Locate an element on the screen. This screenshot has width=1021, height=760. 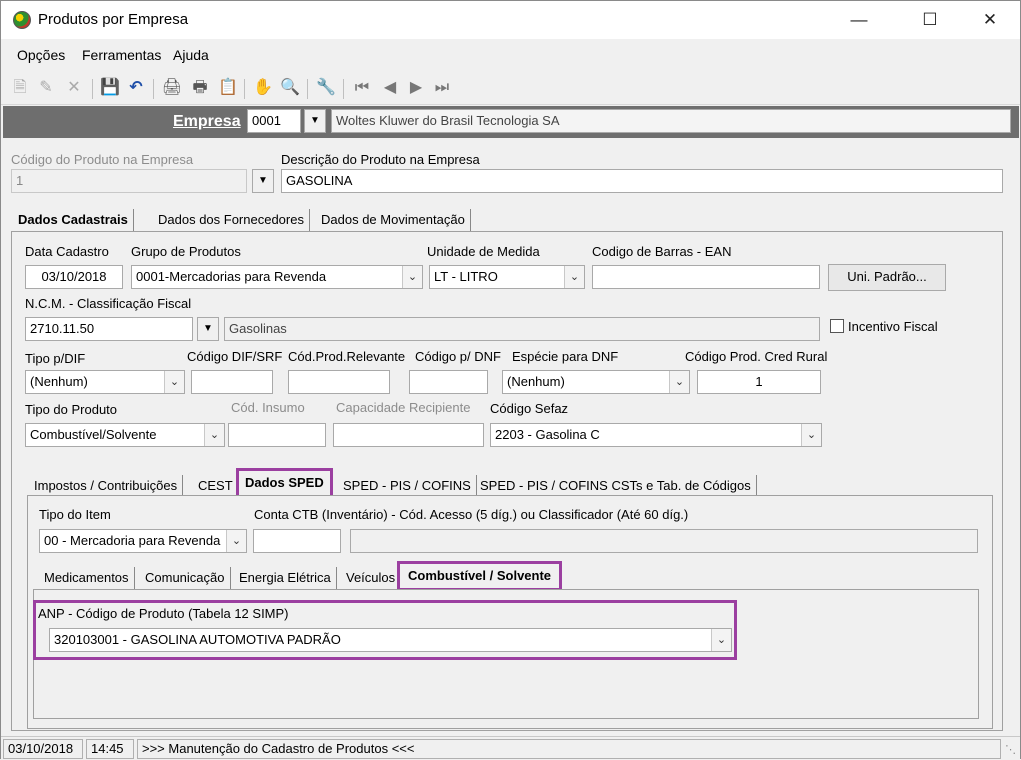
find-icon: 🔍 is located at coordinates (290, 88).